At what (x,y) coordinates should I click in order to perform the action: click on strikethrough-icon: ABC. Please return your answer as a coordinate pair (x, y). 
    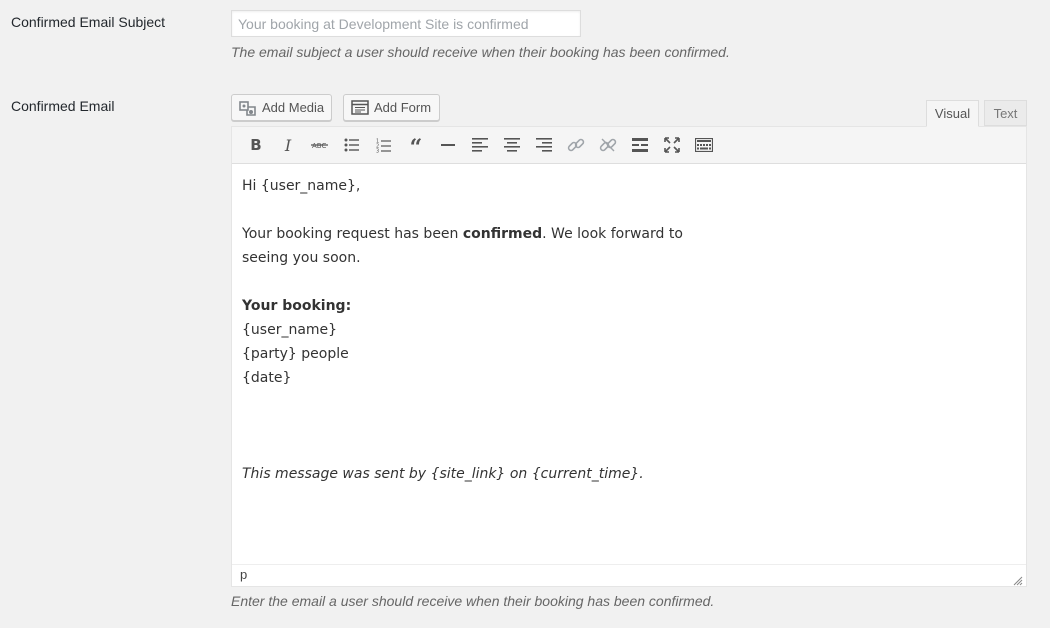
    Looking at the image, I should click on (320, 145).